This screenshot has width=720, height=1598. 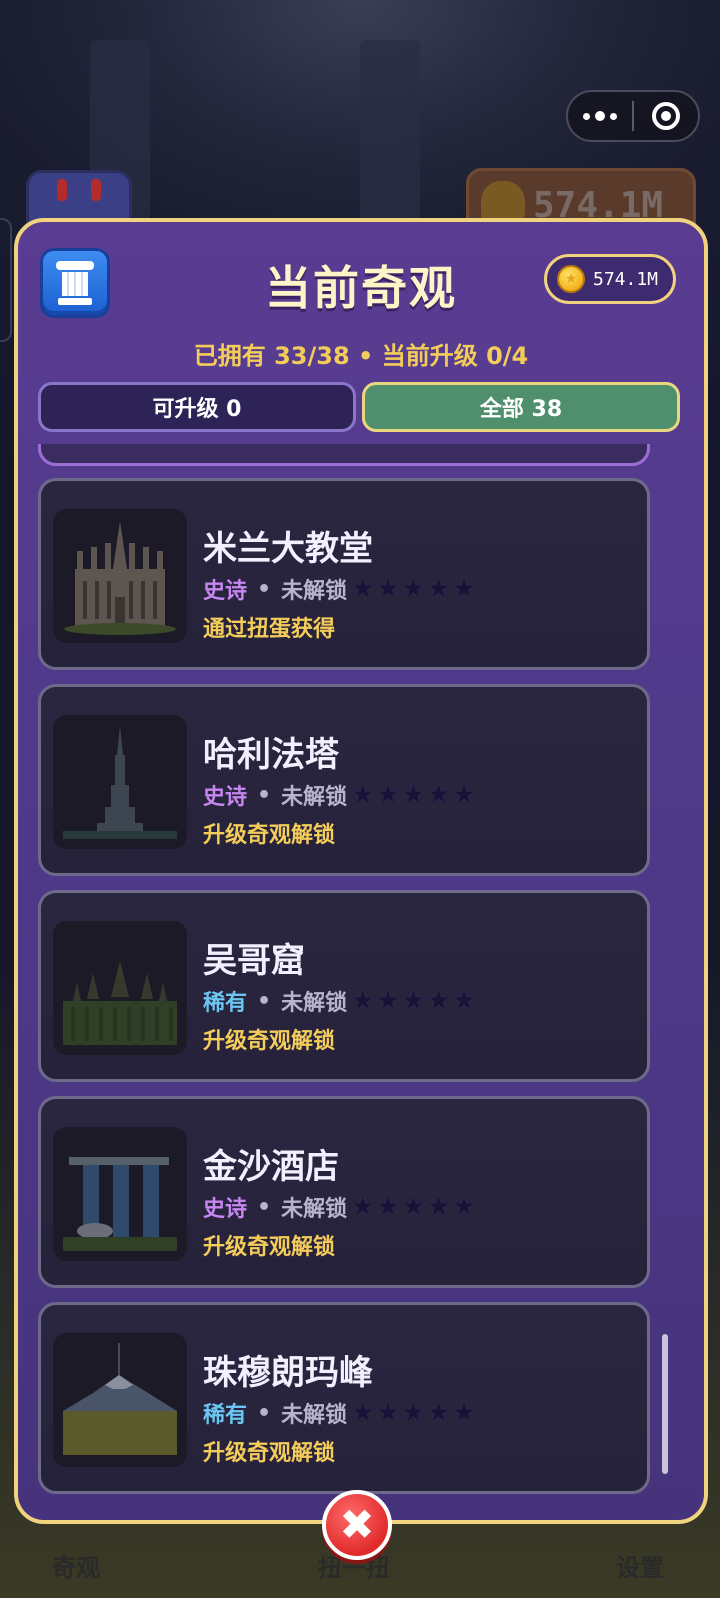 I want to click on tab-all: 全部 38, so click(x=521, y=407).